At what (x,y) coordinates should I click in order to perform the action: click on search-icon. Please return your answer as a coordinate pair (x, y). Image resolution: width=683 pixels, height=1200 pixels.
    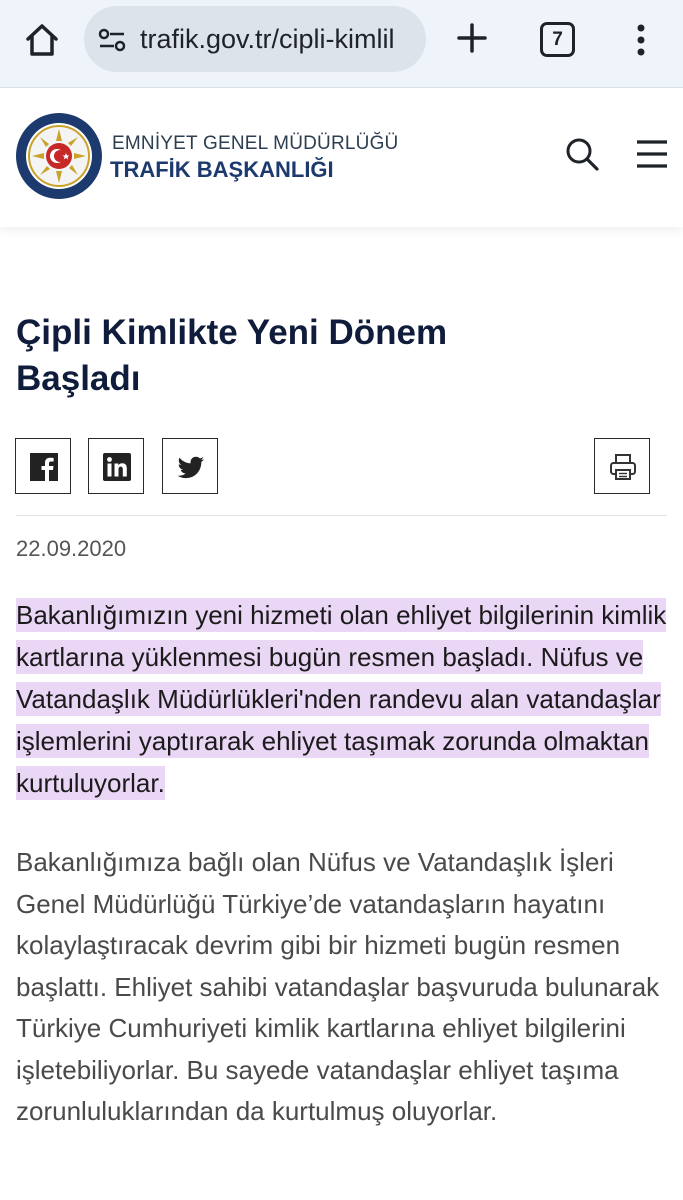
    Looking at the image, I should click on (582, 154).